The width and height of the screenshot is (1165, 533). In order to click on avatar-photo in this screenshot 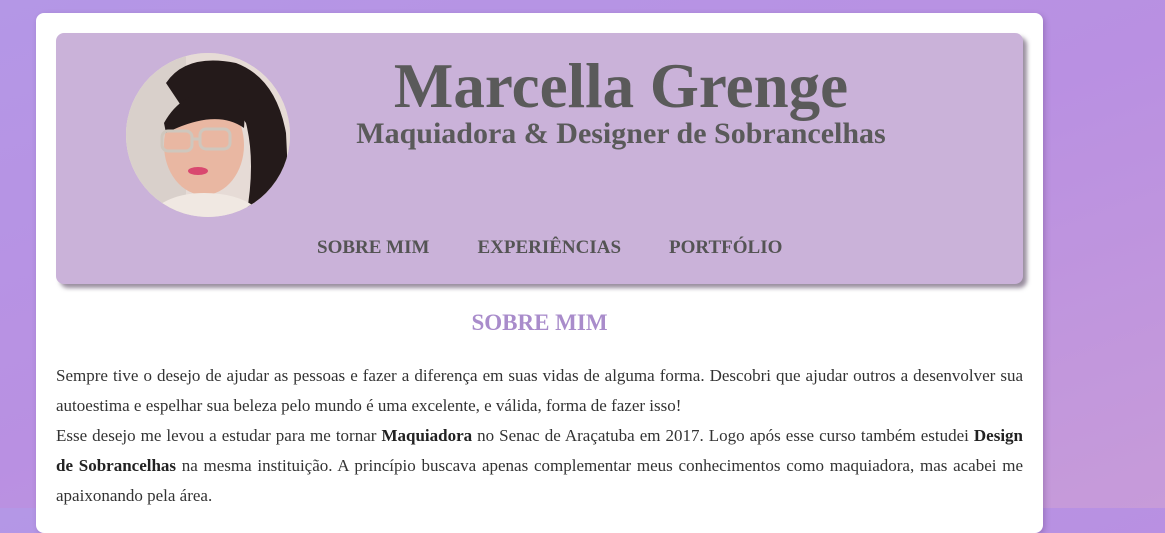, I will do `click(208, 135)`.